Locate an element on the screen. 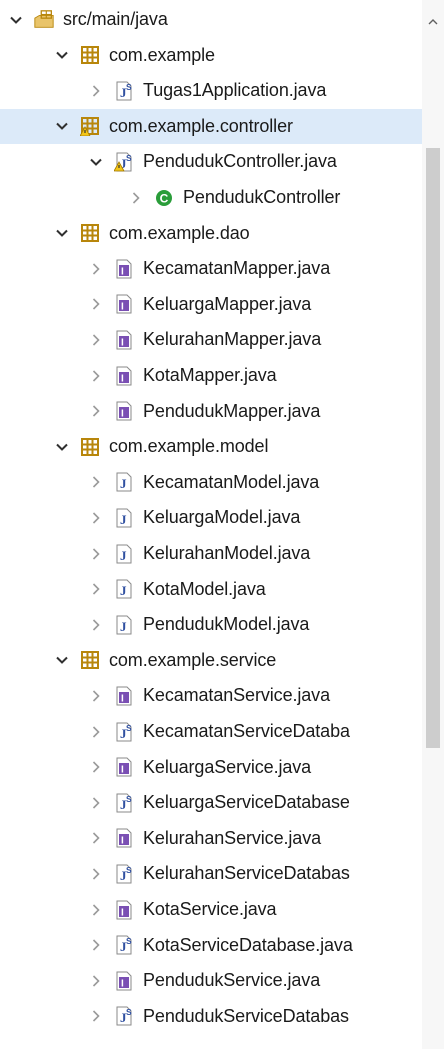  vertical-scrollbar is located at coordinates (433, 524).